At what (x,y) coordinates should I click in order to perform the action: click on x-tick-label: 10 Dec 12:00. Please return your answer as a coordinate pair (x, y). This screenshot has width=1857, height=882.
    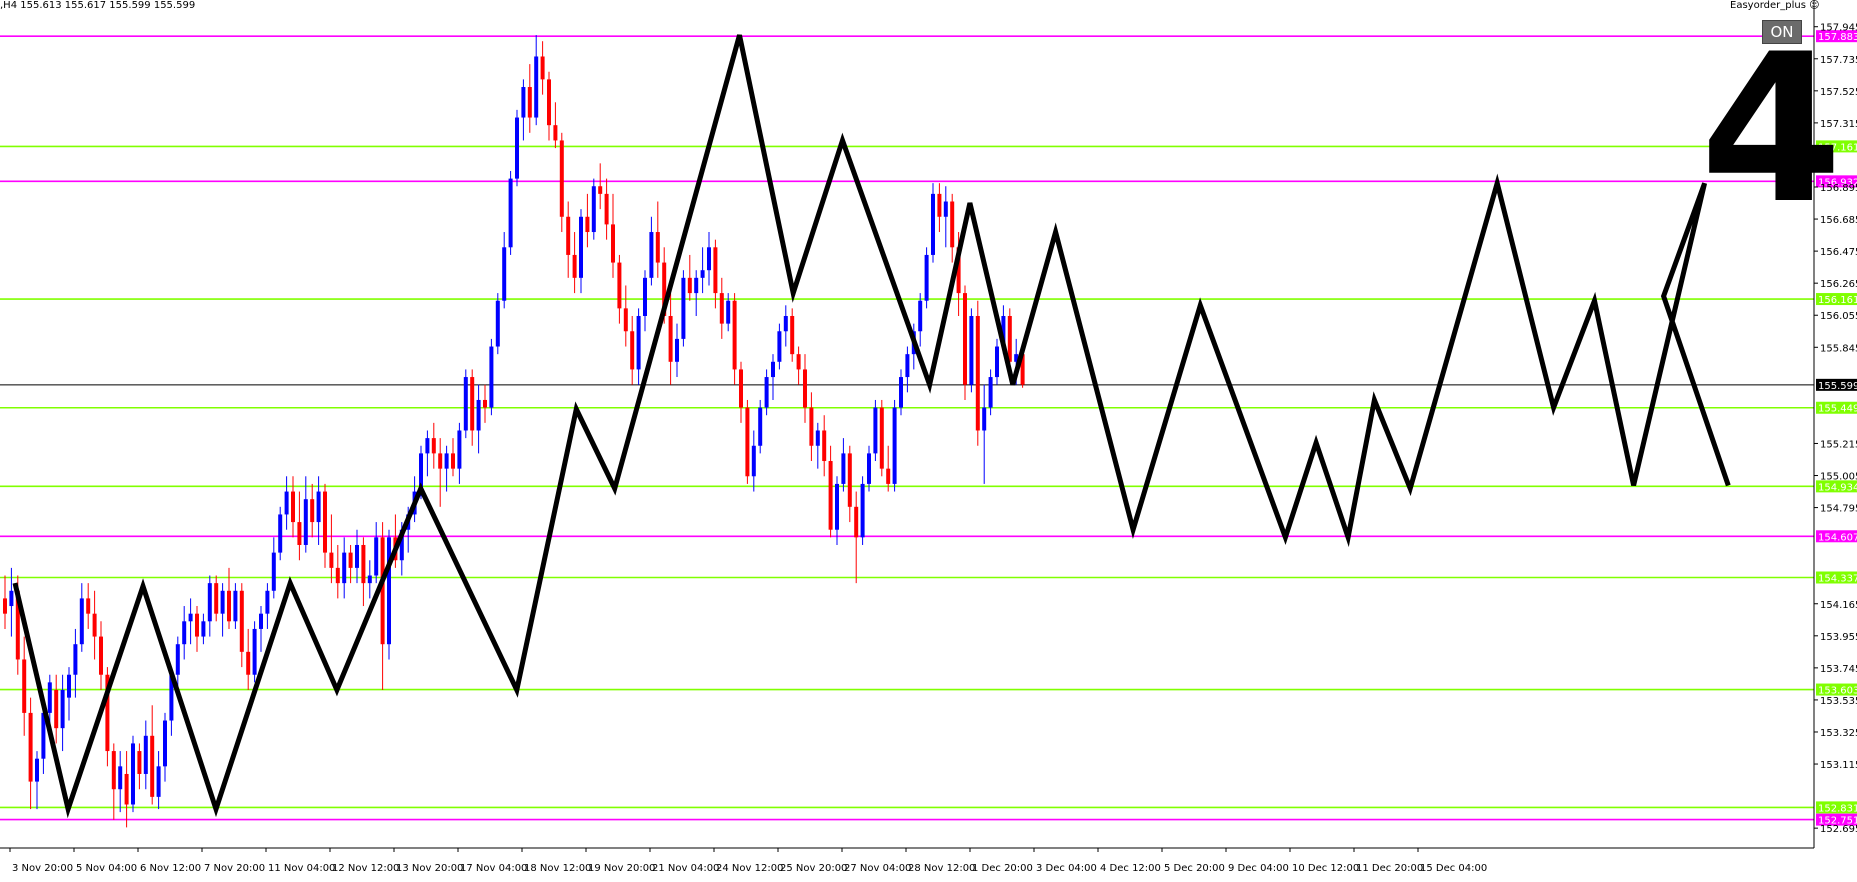
    Looking at the image, I should click on (1325, 868).